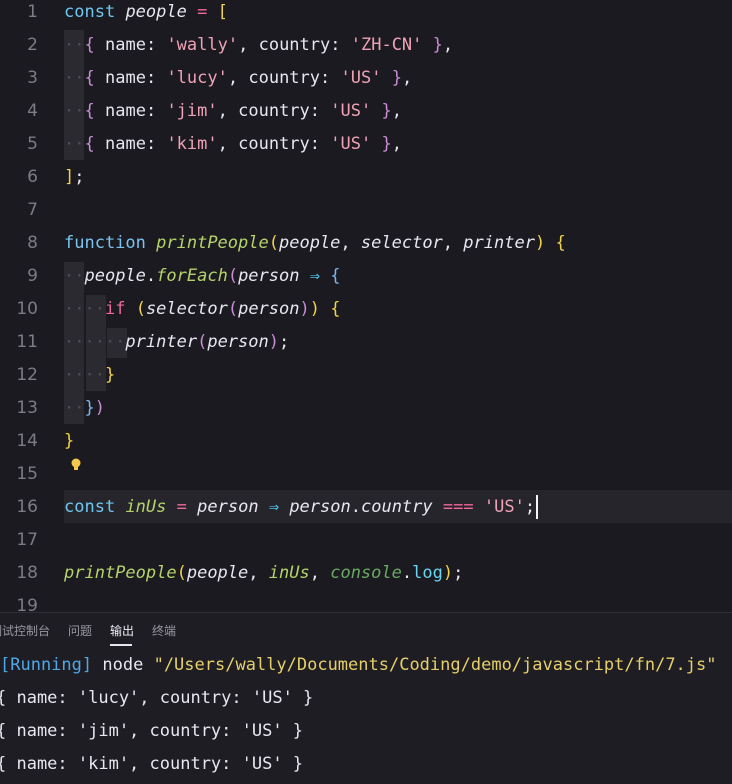 Image resolution: width=732 pixels, height=784 pixels. I want to click on text-cursor, so click(537, 507).